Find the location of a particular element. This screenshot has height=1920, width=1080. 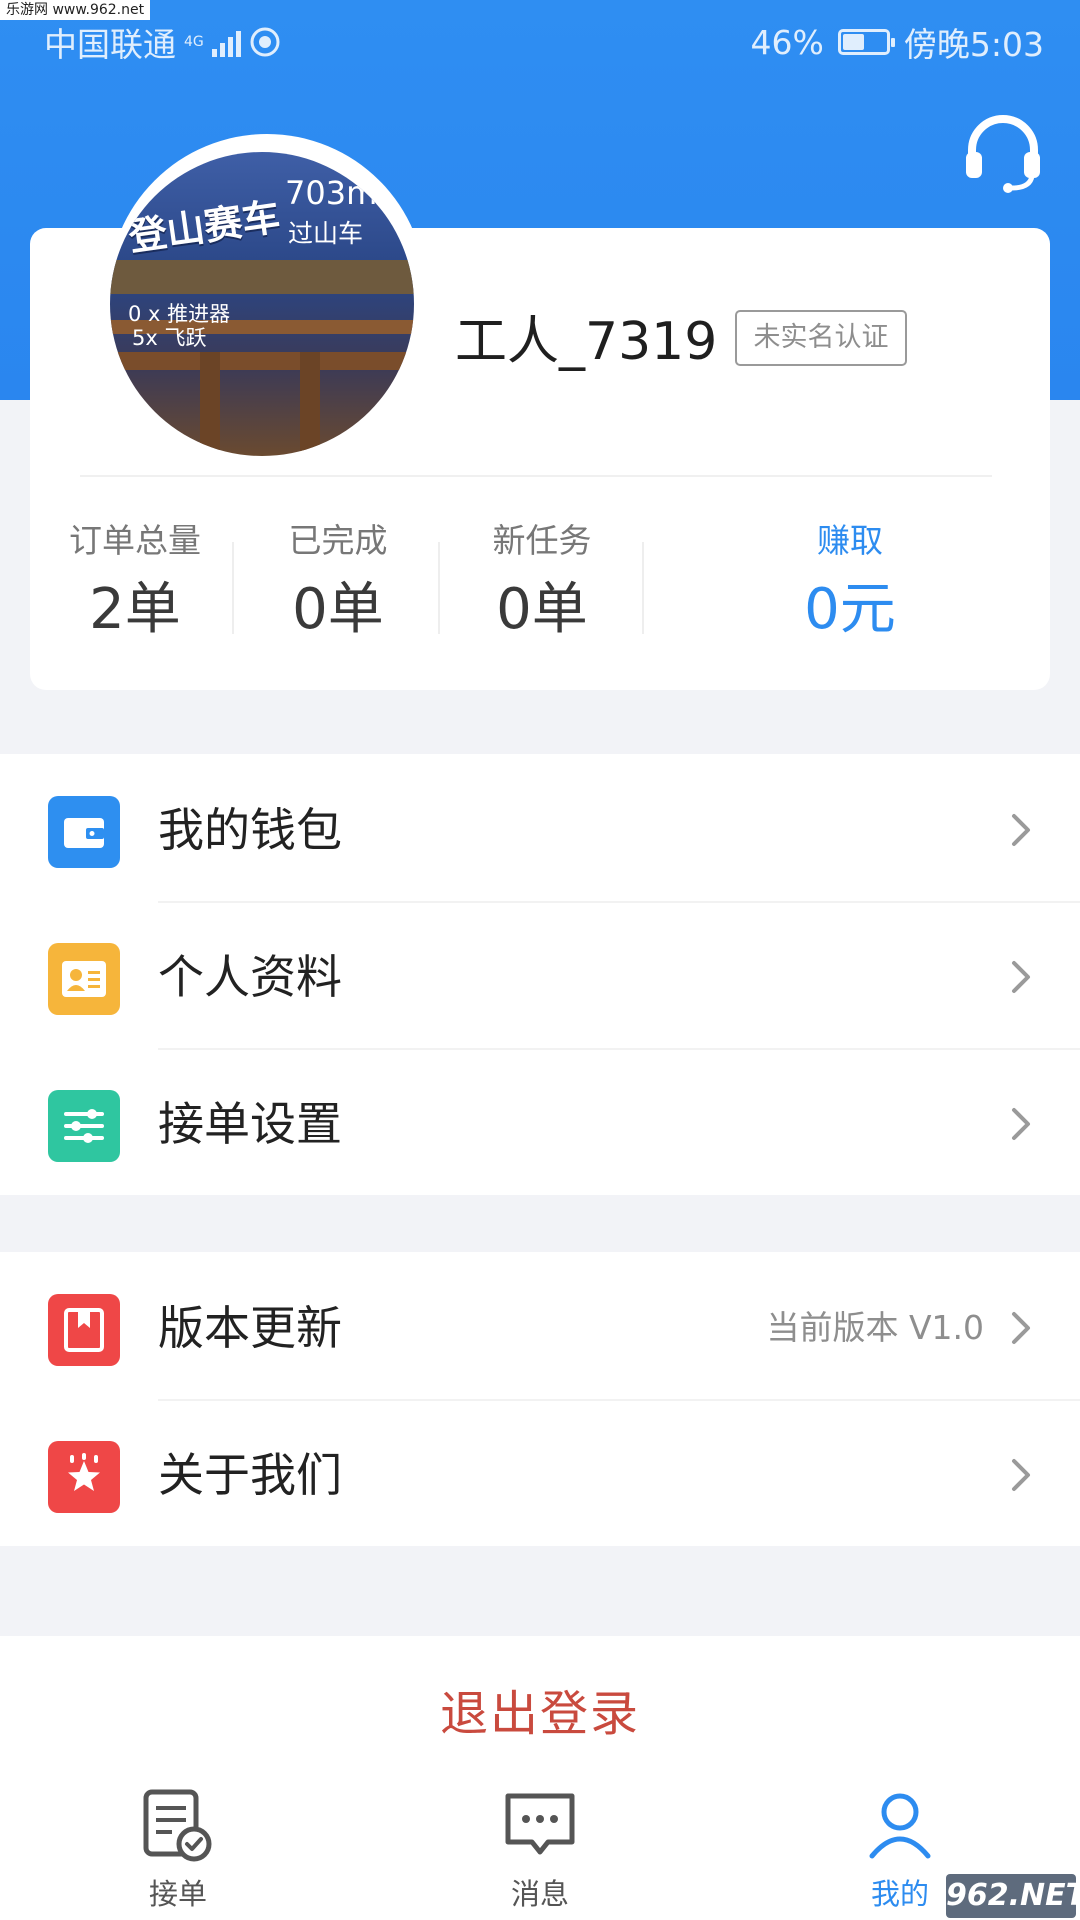

stat-completed: 已完成 0单 is located at coordinates (338, 584).